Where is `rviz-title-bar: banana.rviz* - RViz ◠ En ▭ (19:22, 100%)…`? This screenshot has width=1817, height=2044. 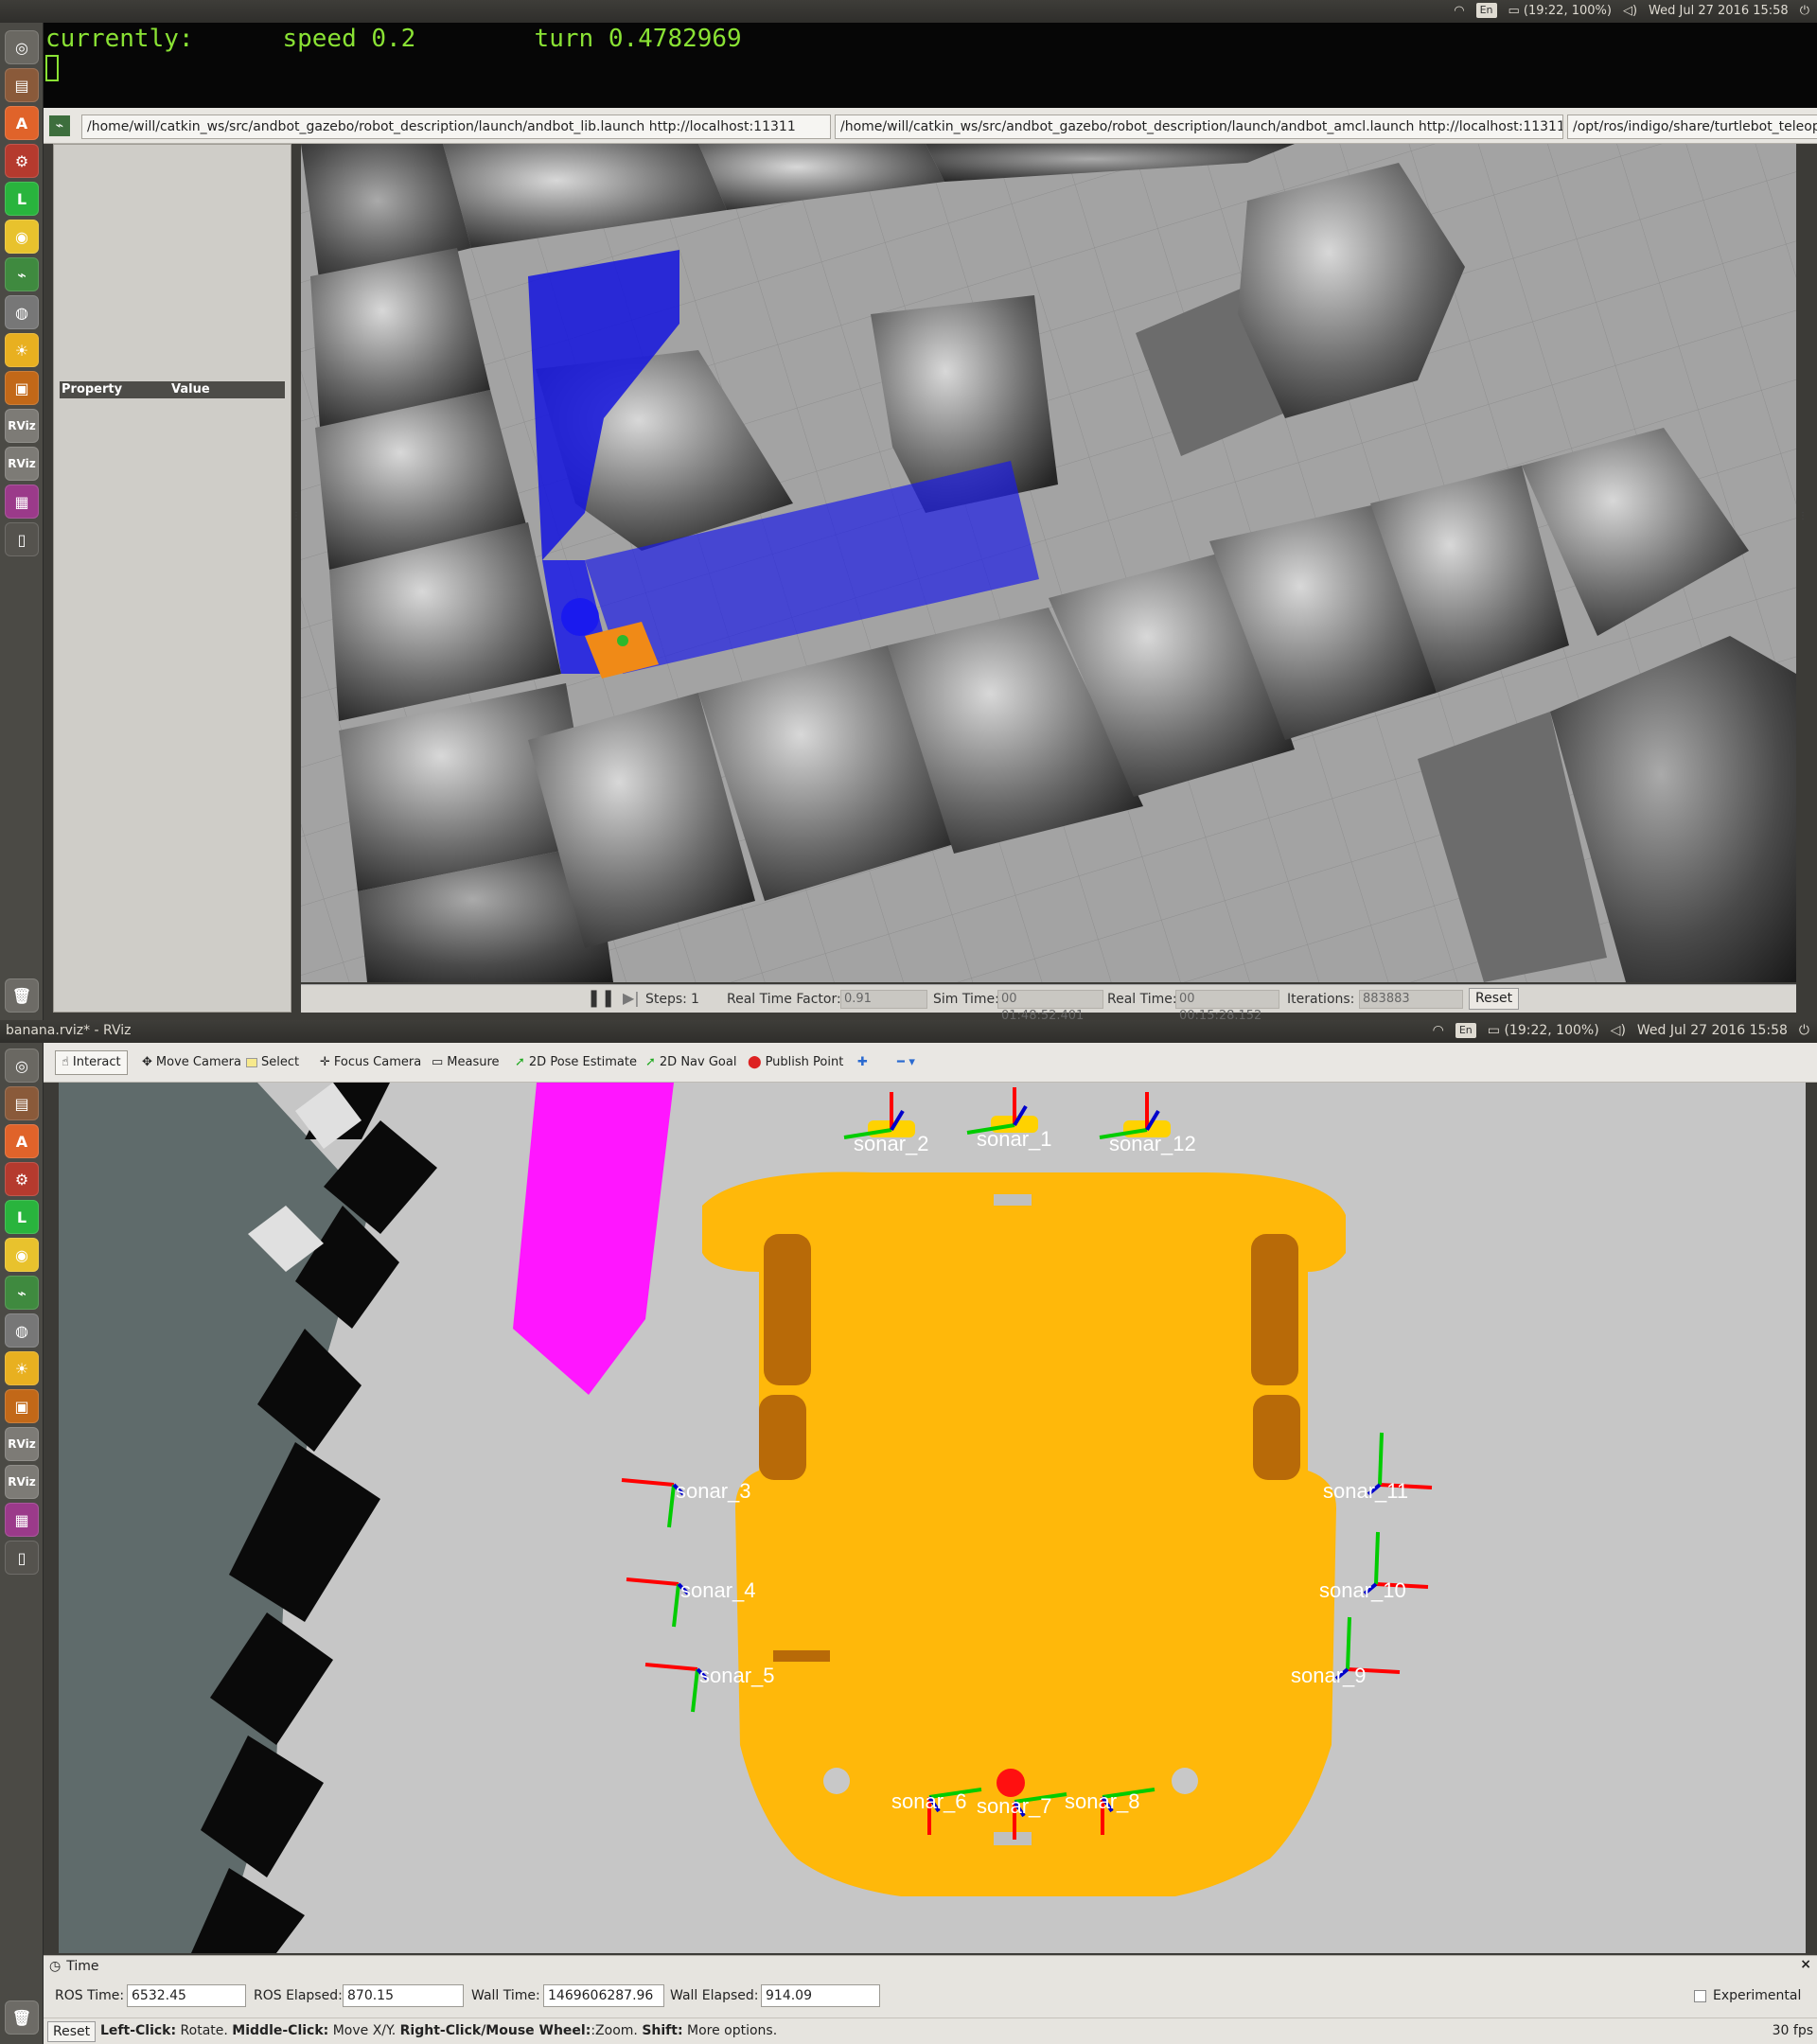 rviz-title-bar: banana.rviz* - RViz ◠ En ▭ (19:22, 100%)… is located at coordinates (908, 1031).